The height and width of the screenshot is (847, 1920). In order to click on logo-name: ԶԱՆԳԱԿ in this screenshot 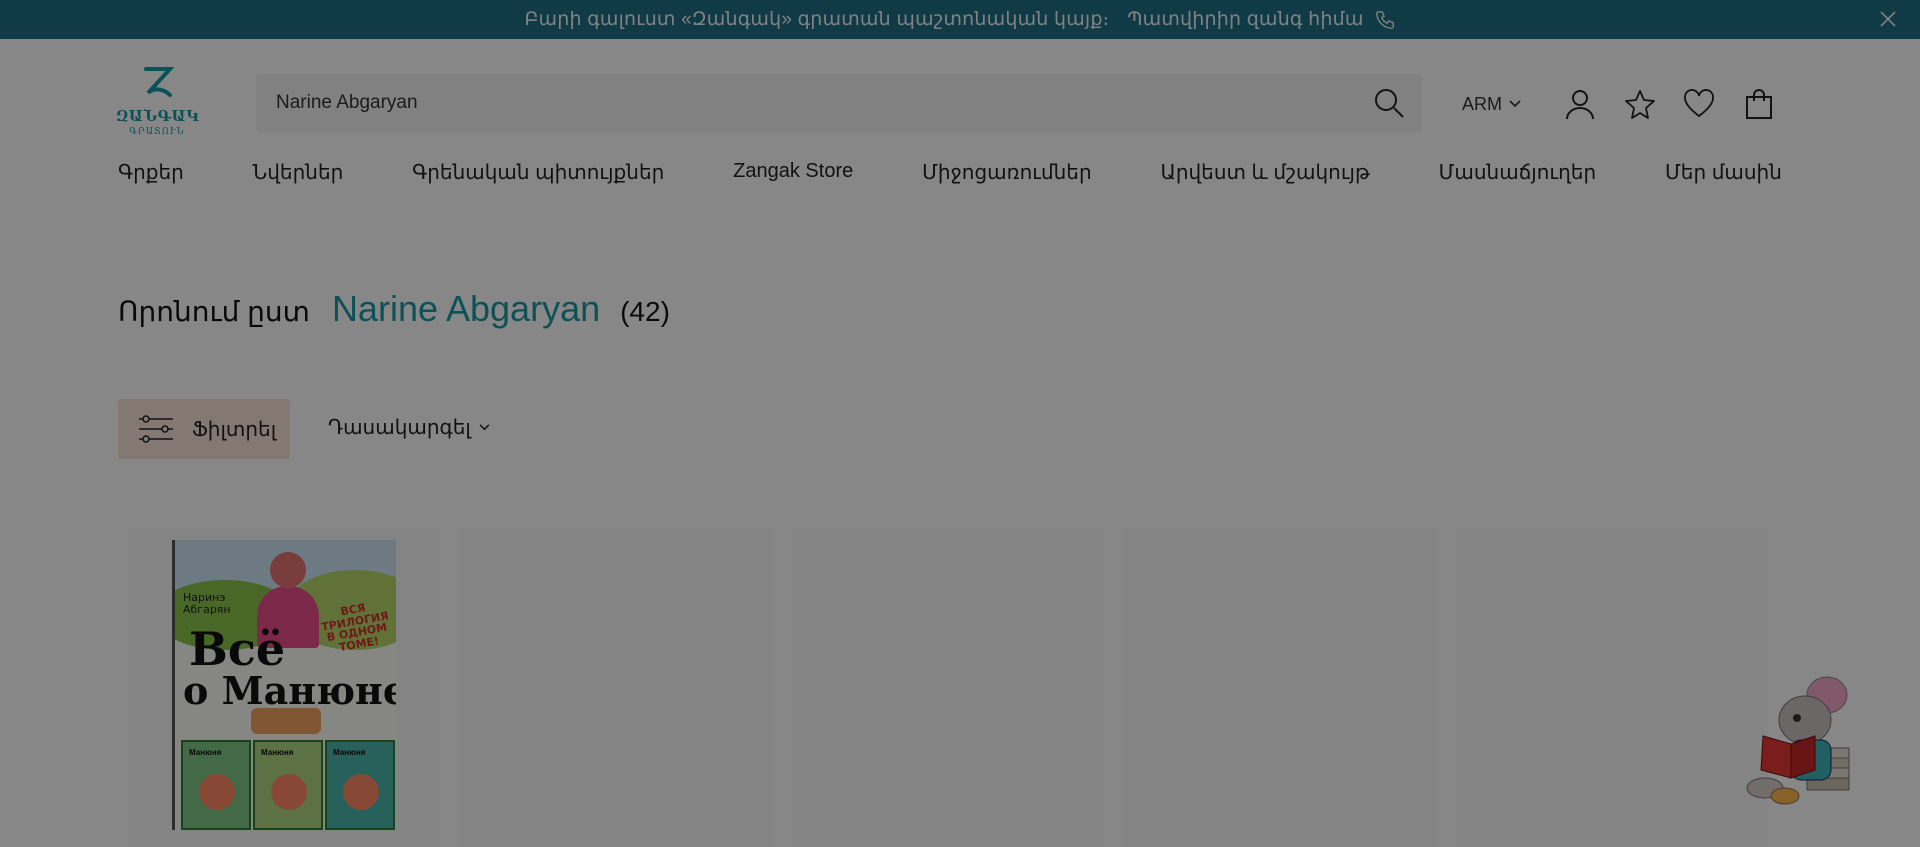, I will do `click(158, 116)`.